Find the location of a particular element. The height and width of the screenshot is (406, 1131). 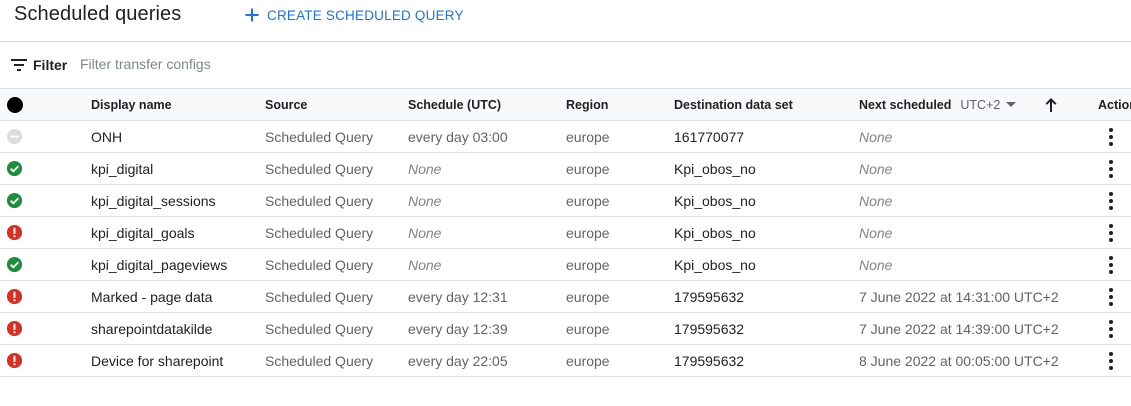

destination-cell: 161770077 is located at coordinates (766, 136).